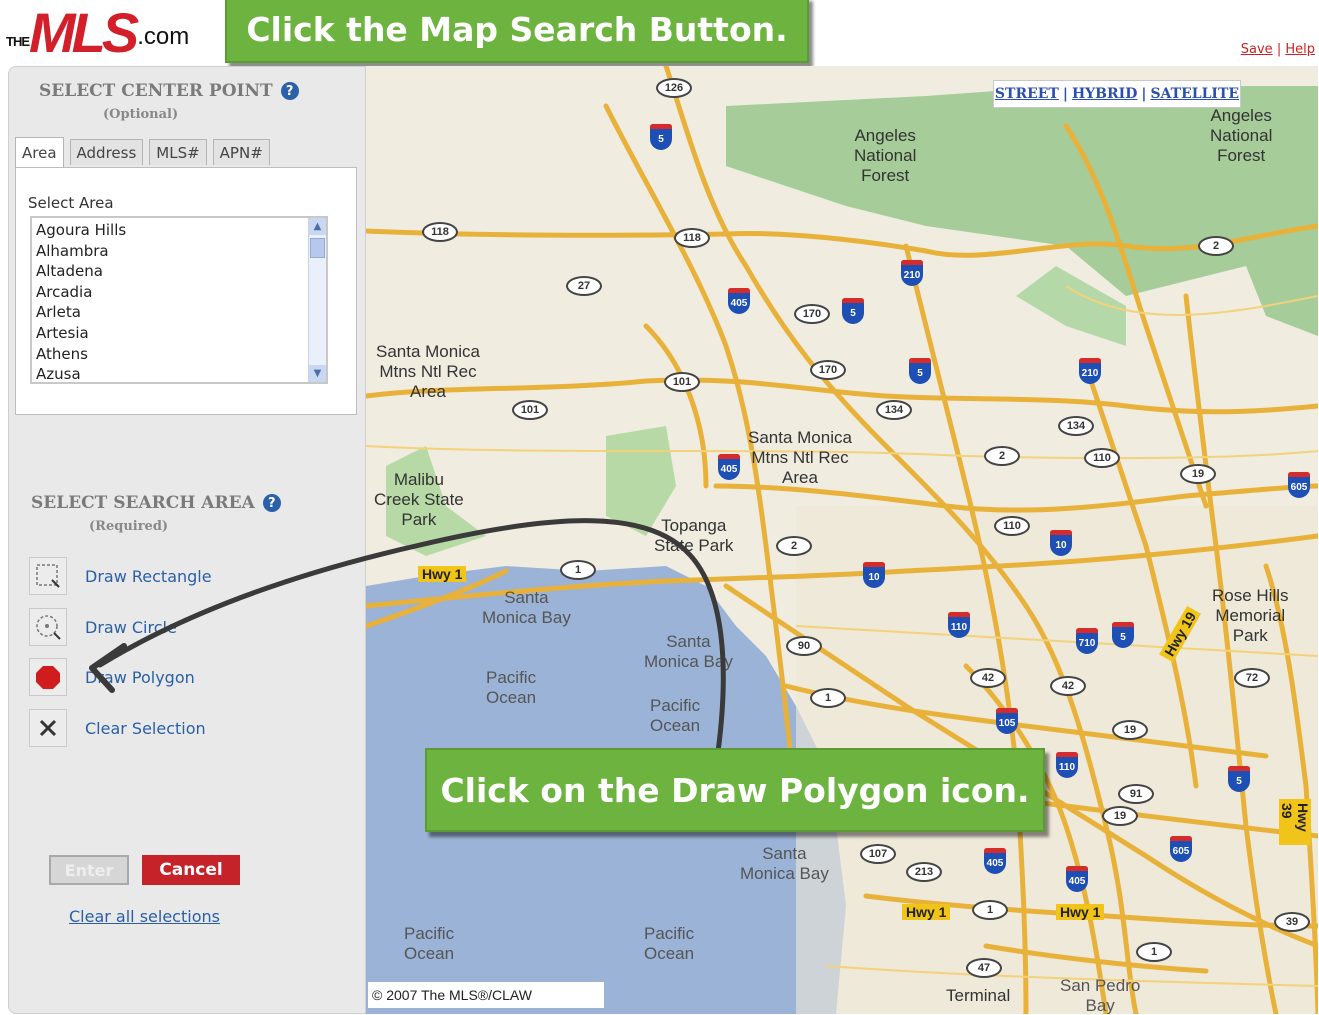 The width and height of the screenshot is (1319, 1015). I want to click on route-marker-icon: 170, so click(828, 370).